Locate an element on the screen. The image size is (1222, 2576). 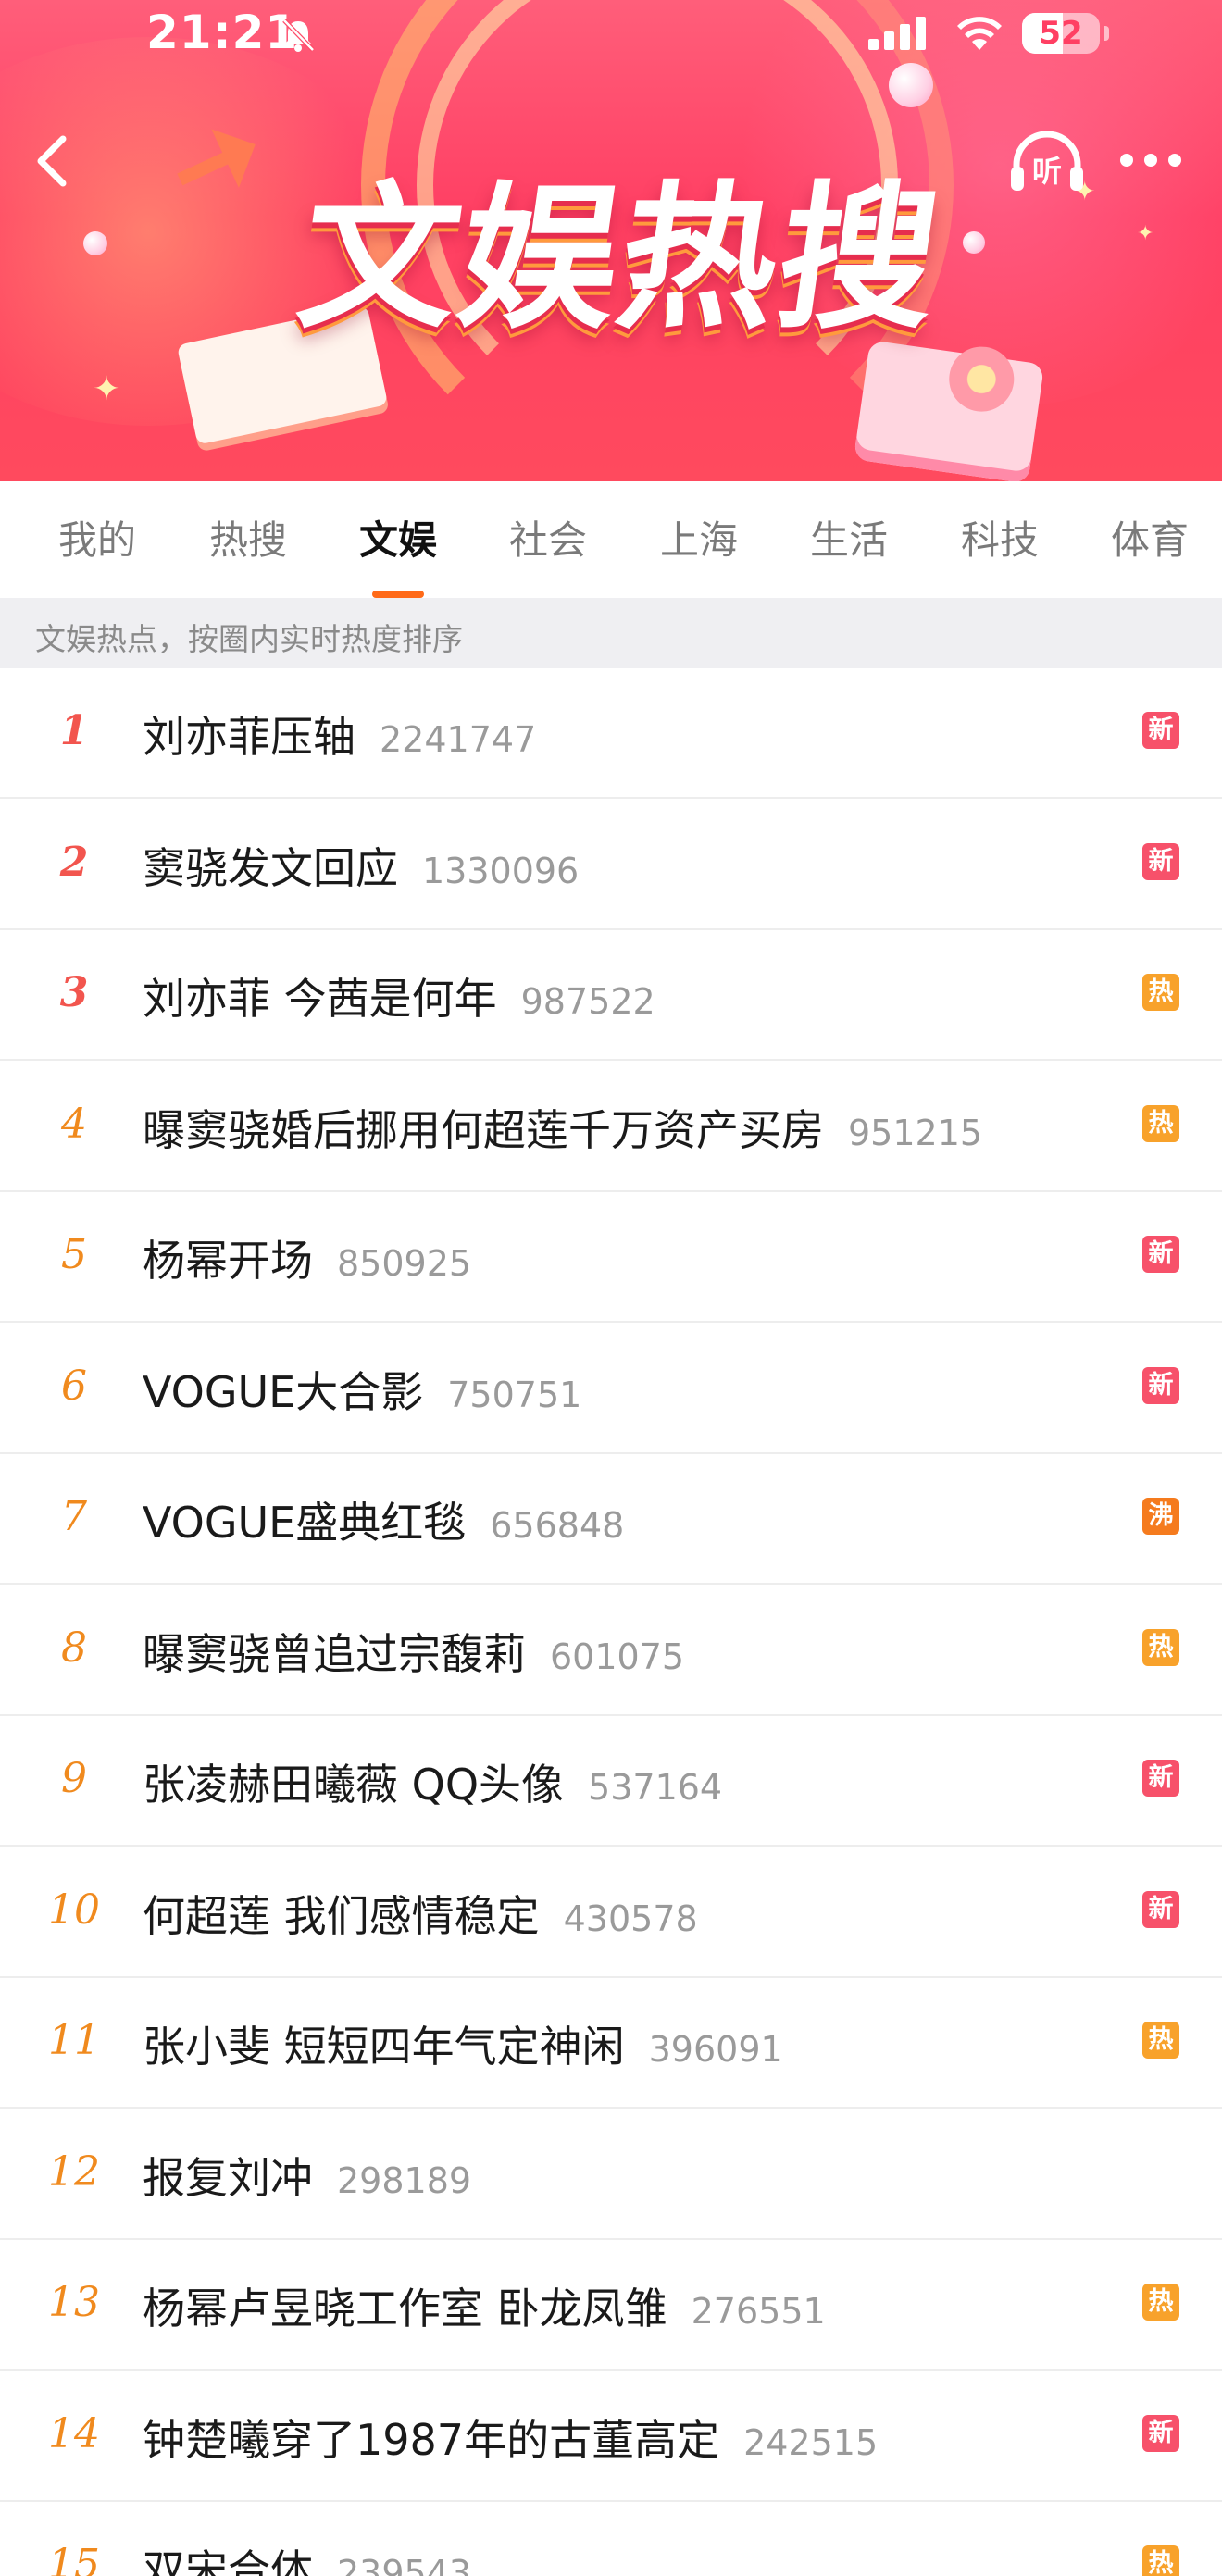
list-item: 8 曝窦骁曾追过宗馥莉 601075 热 is located at coordinates (611, 1651).